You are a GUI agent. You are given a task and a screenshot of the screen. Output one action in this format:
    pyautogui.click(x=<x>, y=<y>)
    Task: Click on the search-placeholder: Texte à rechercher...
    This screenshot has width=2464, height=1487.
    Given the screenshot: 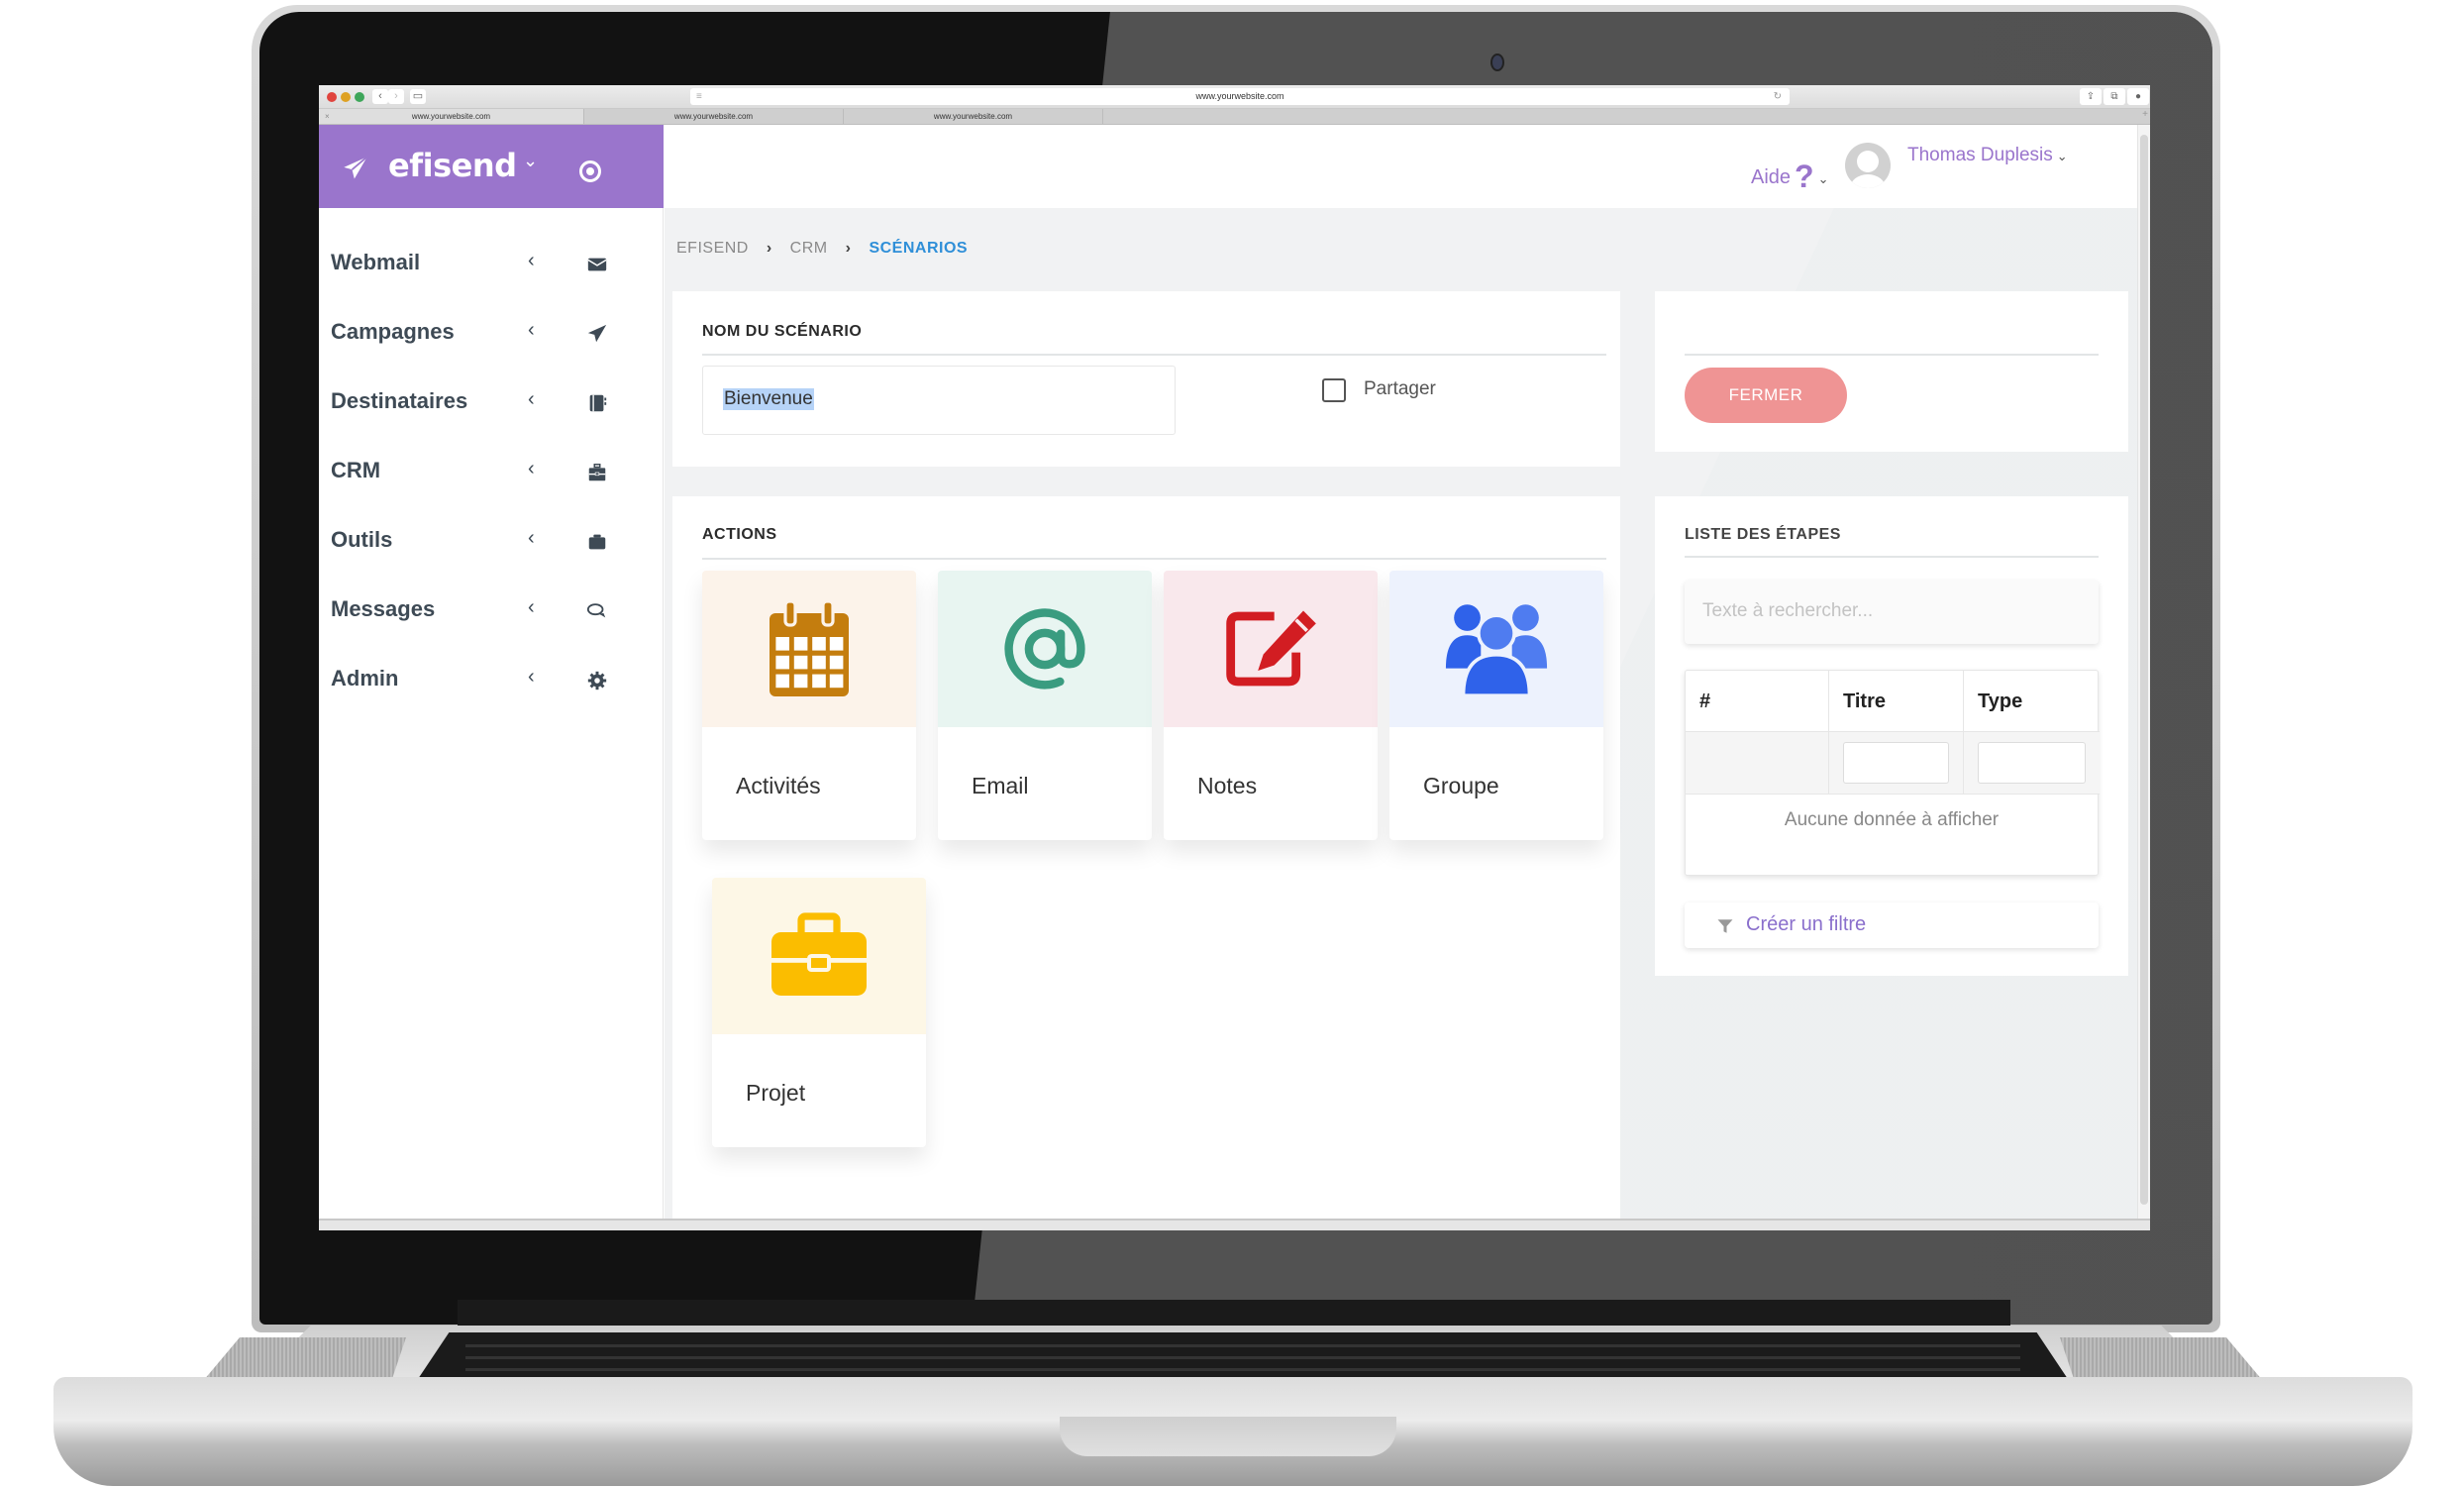 What is the action you would take?
    pyautogui.click(x=1788, y=611)
    